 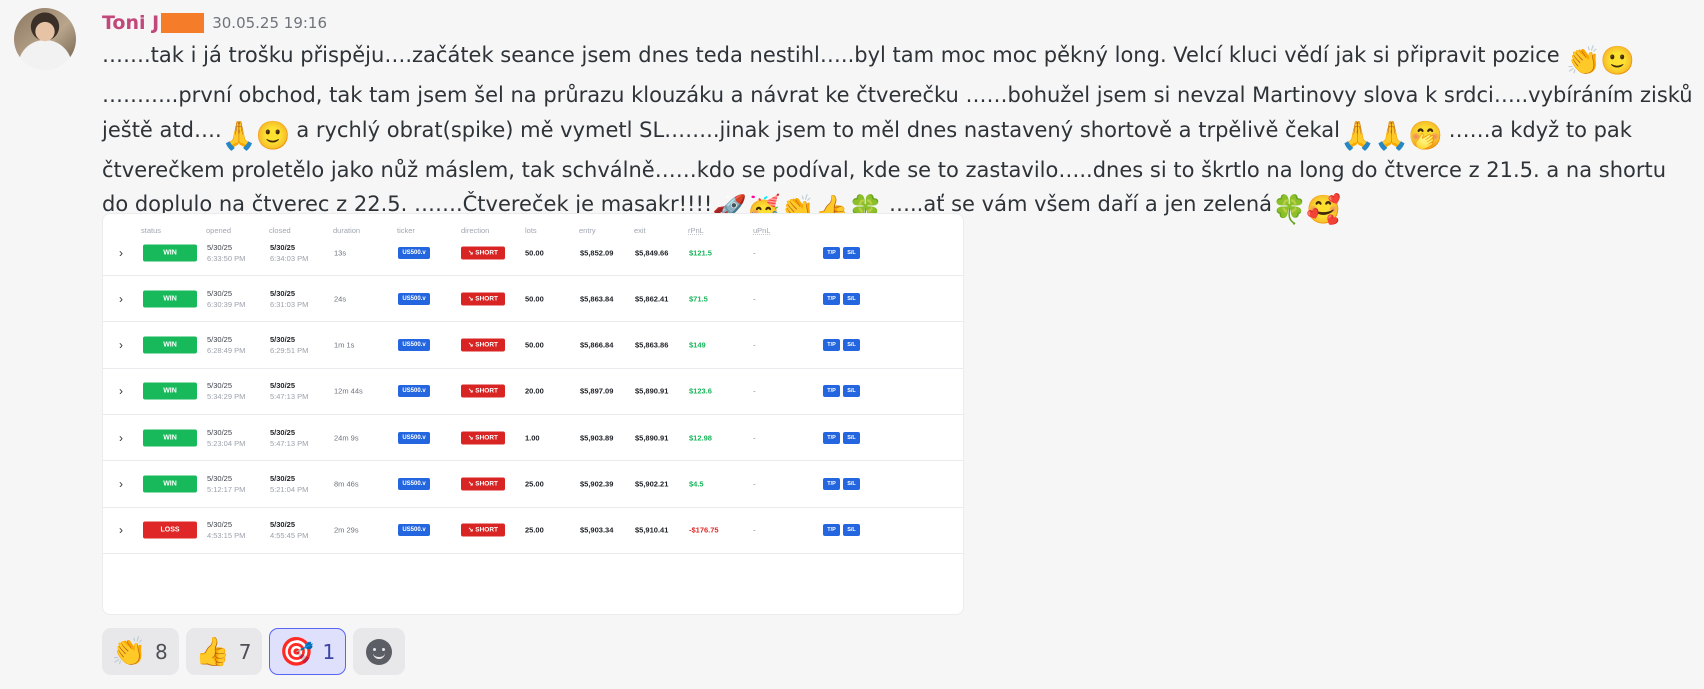 I want to click on duration: 24m 9s, so click(x=346, y=438).